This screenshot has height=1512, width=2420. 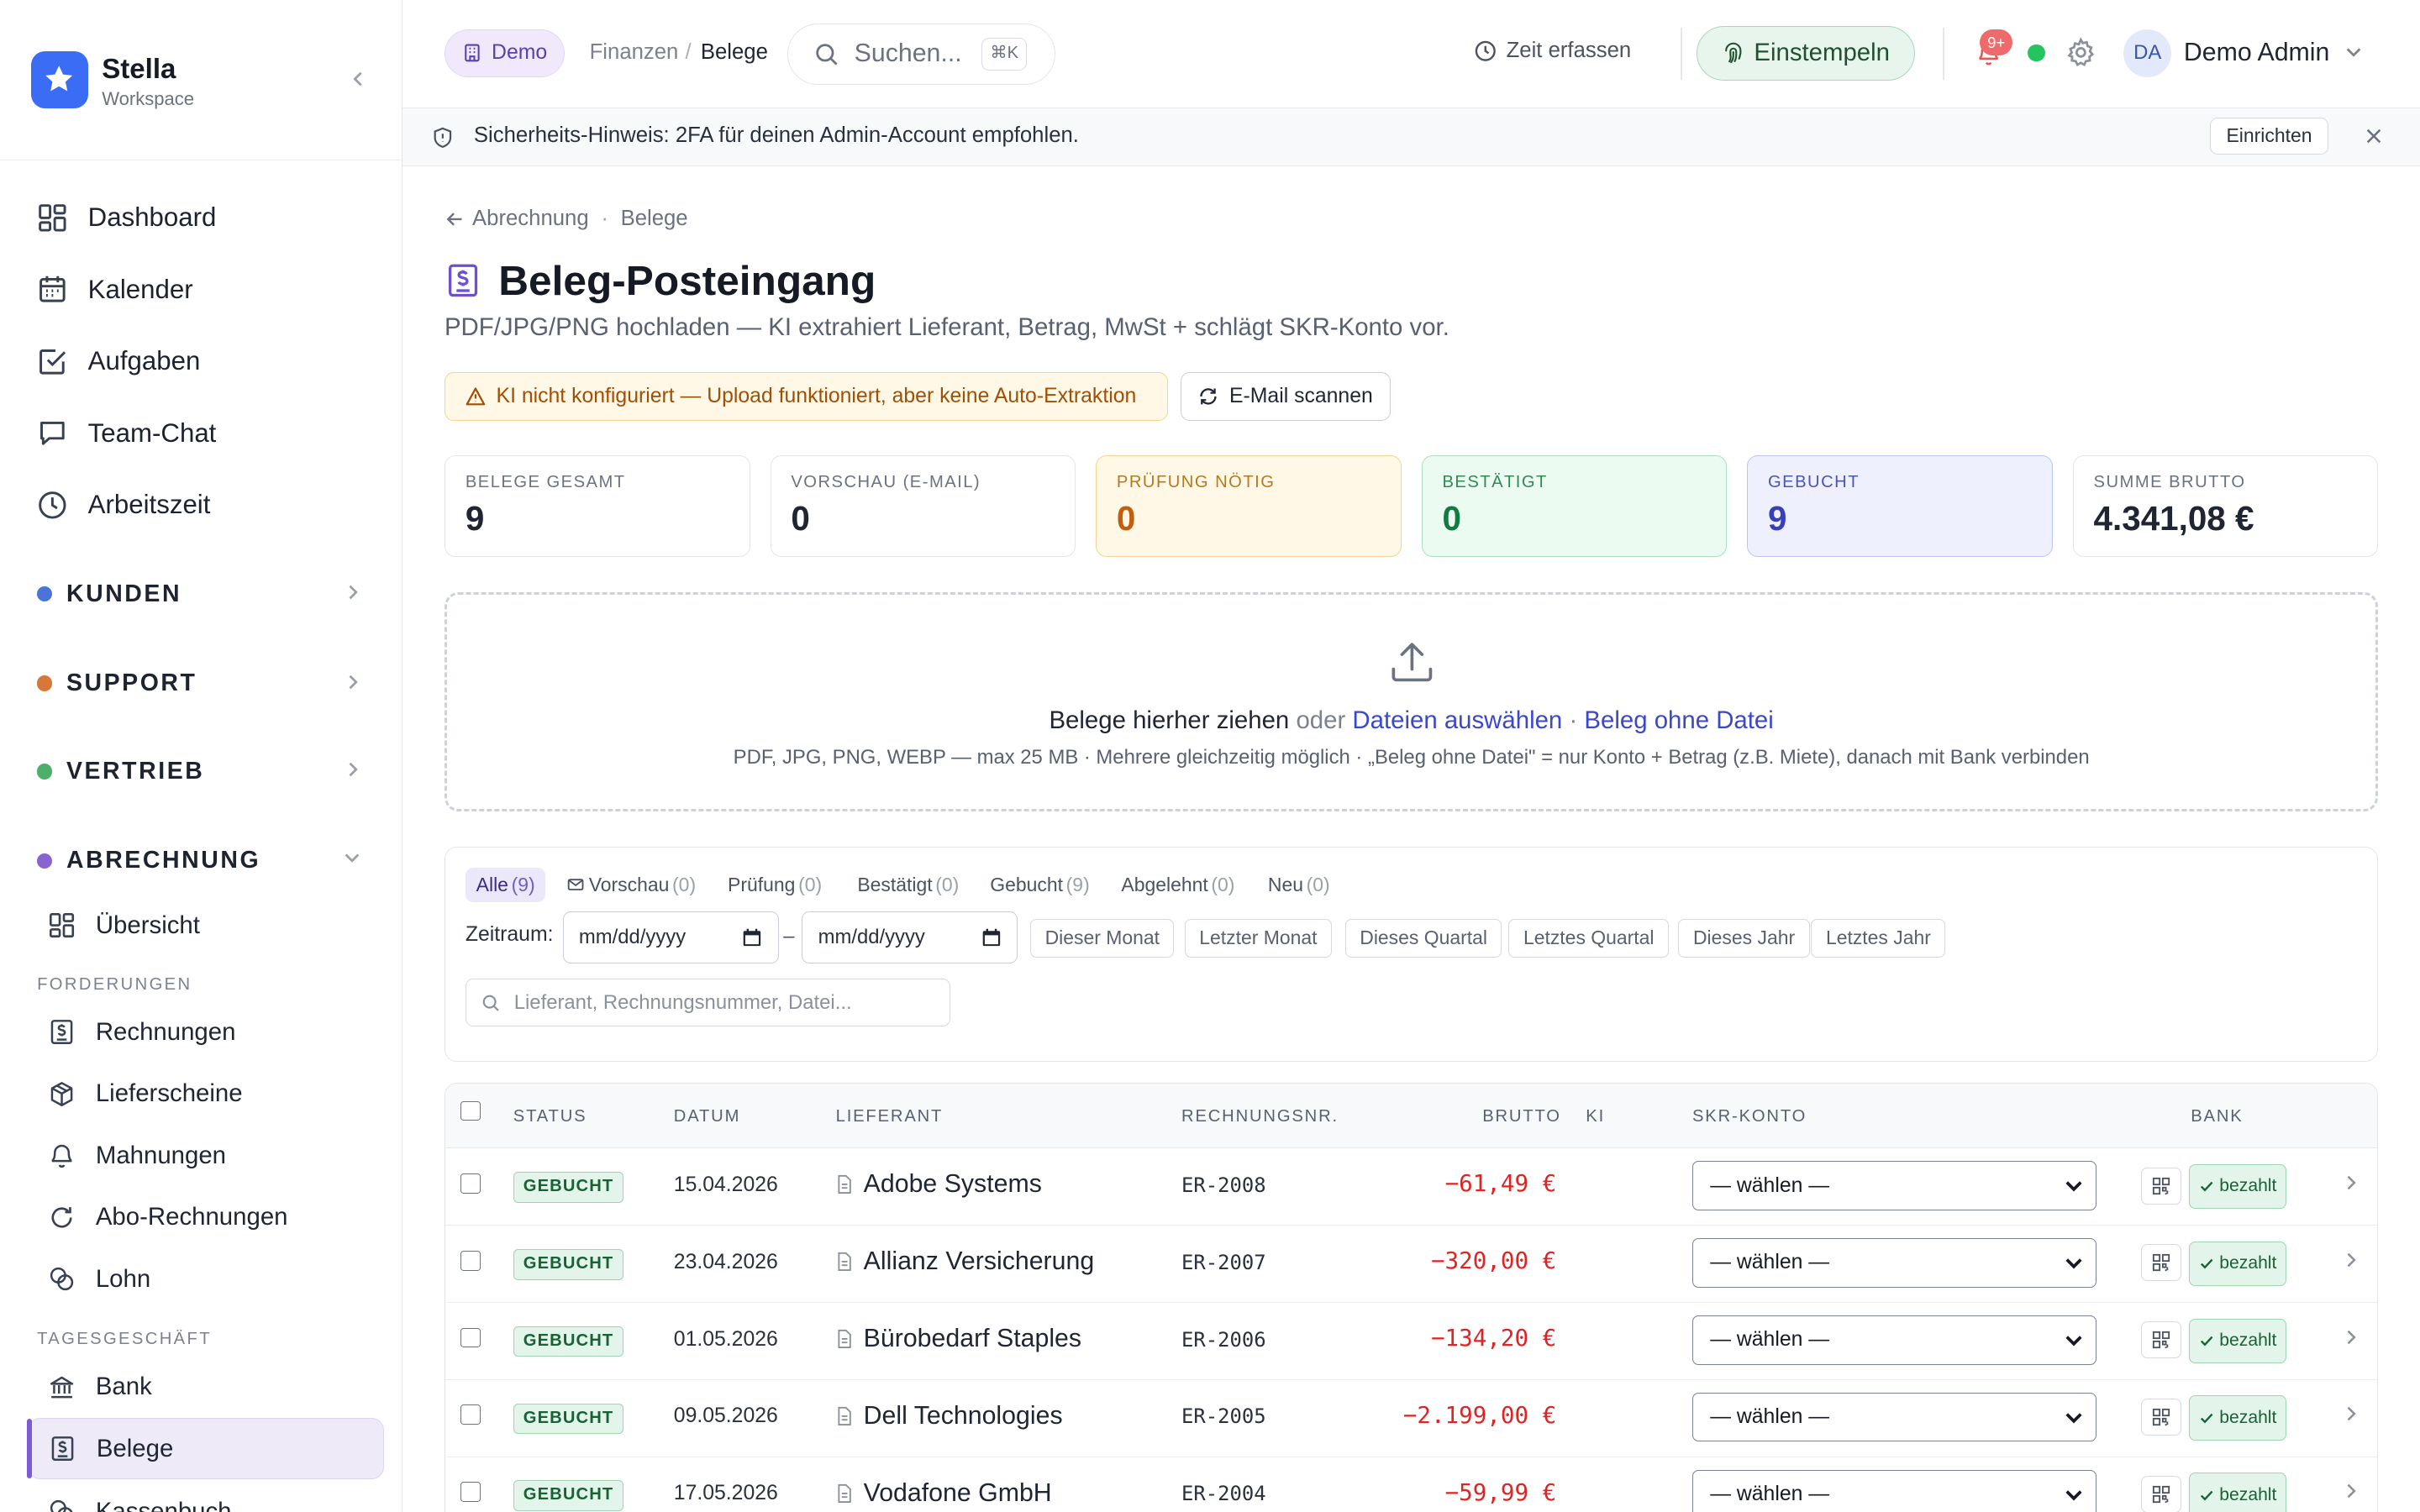 What do you see at coordinates (634, 52) in the screenshot?
I see `breadcrumb-parent: Finanzen` at bounding box center [634, 52].